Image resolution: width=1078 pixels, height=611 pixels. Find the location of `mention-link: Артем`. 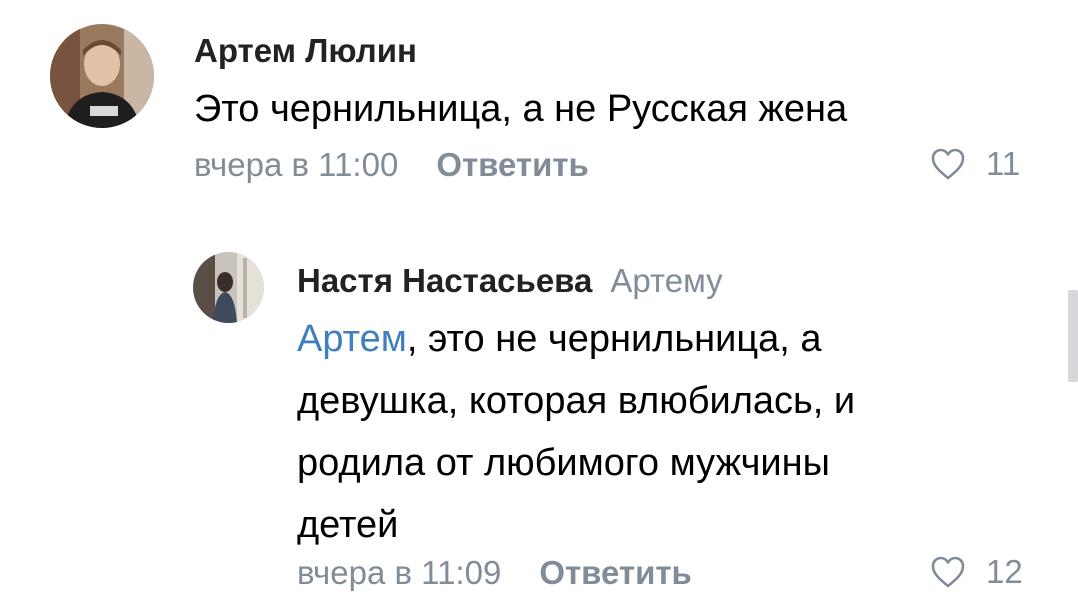

mention-link: Артем is located at coordinates (352, 339).